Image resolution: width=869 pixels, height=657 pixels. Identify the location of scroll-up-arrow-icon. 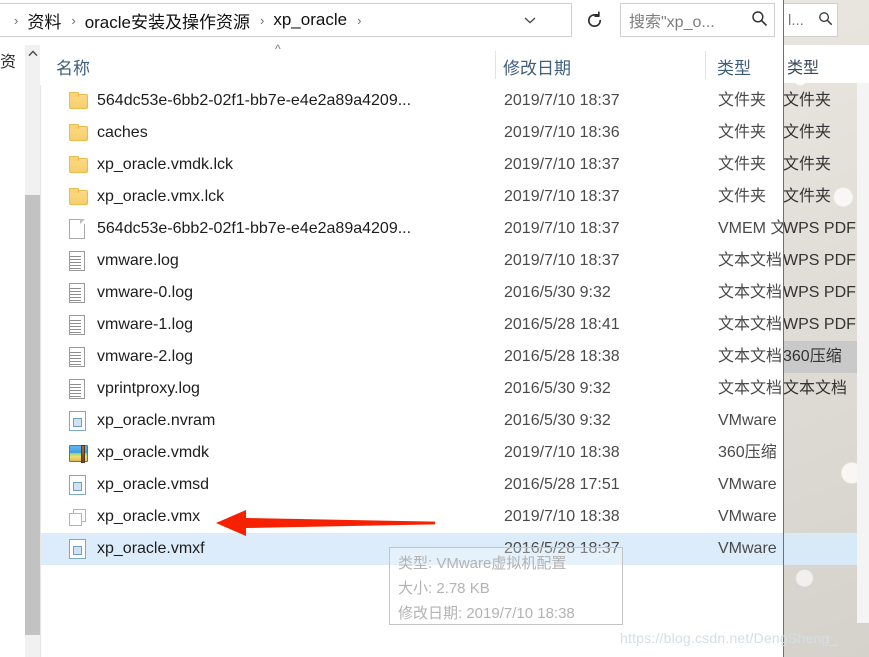
(32, 53).